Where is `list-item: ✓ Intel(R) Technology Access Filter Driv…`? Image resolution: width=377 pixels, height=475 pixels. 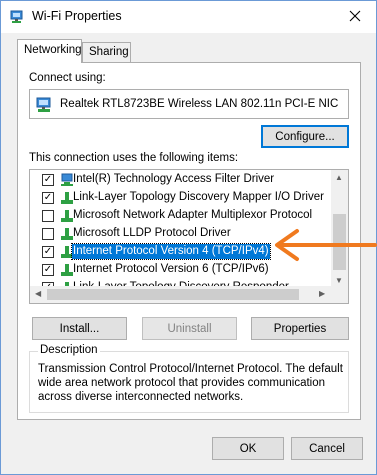
list-item: ✓ Intel(R) Technology Access Filter Driv… is located at coordinates (180, 180).